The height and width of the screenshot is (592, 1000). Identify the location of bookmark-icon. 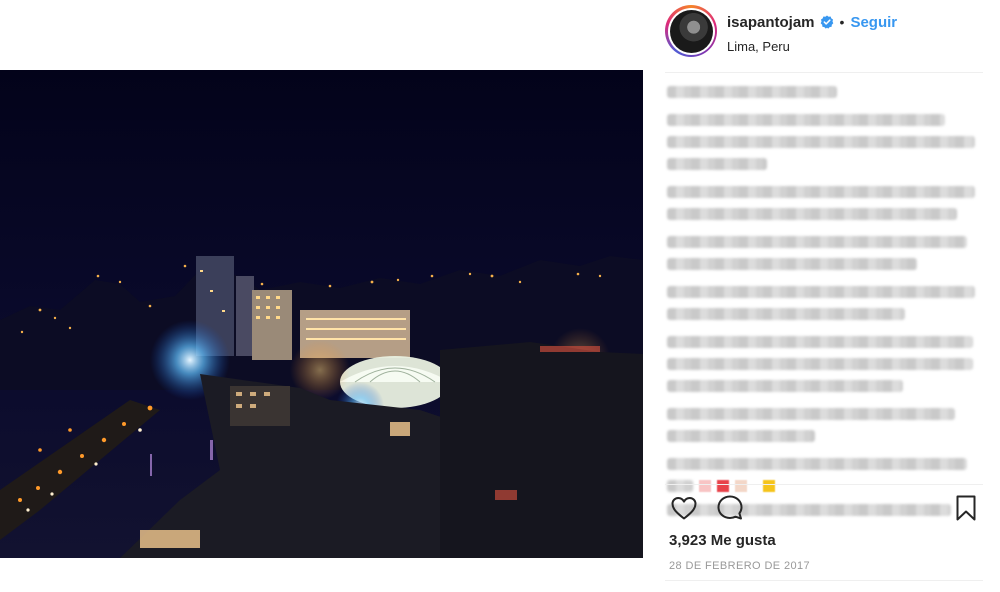
(966, 508).